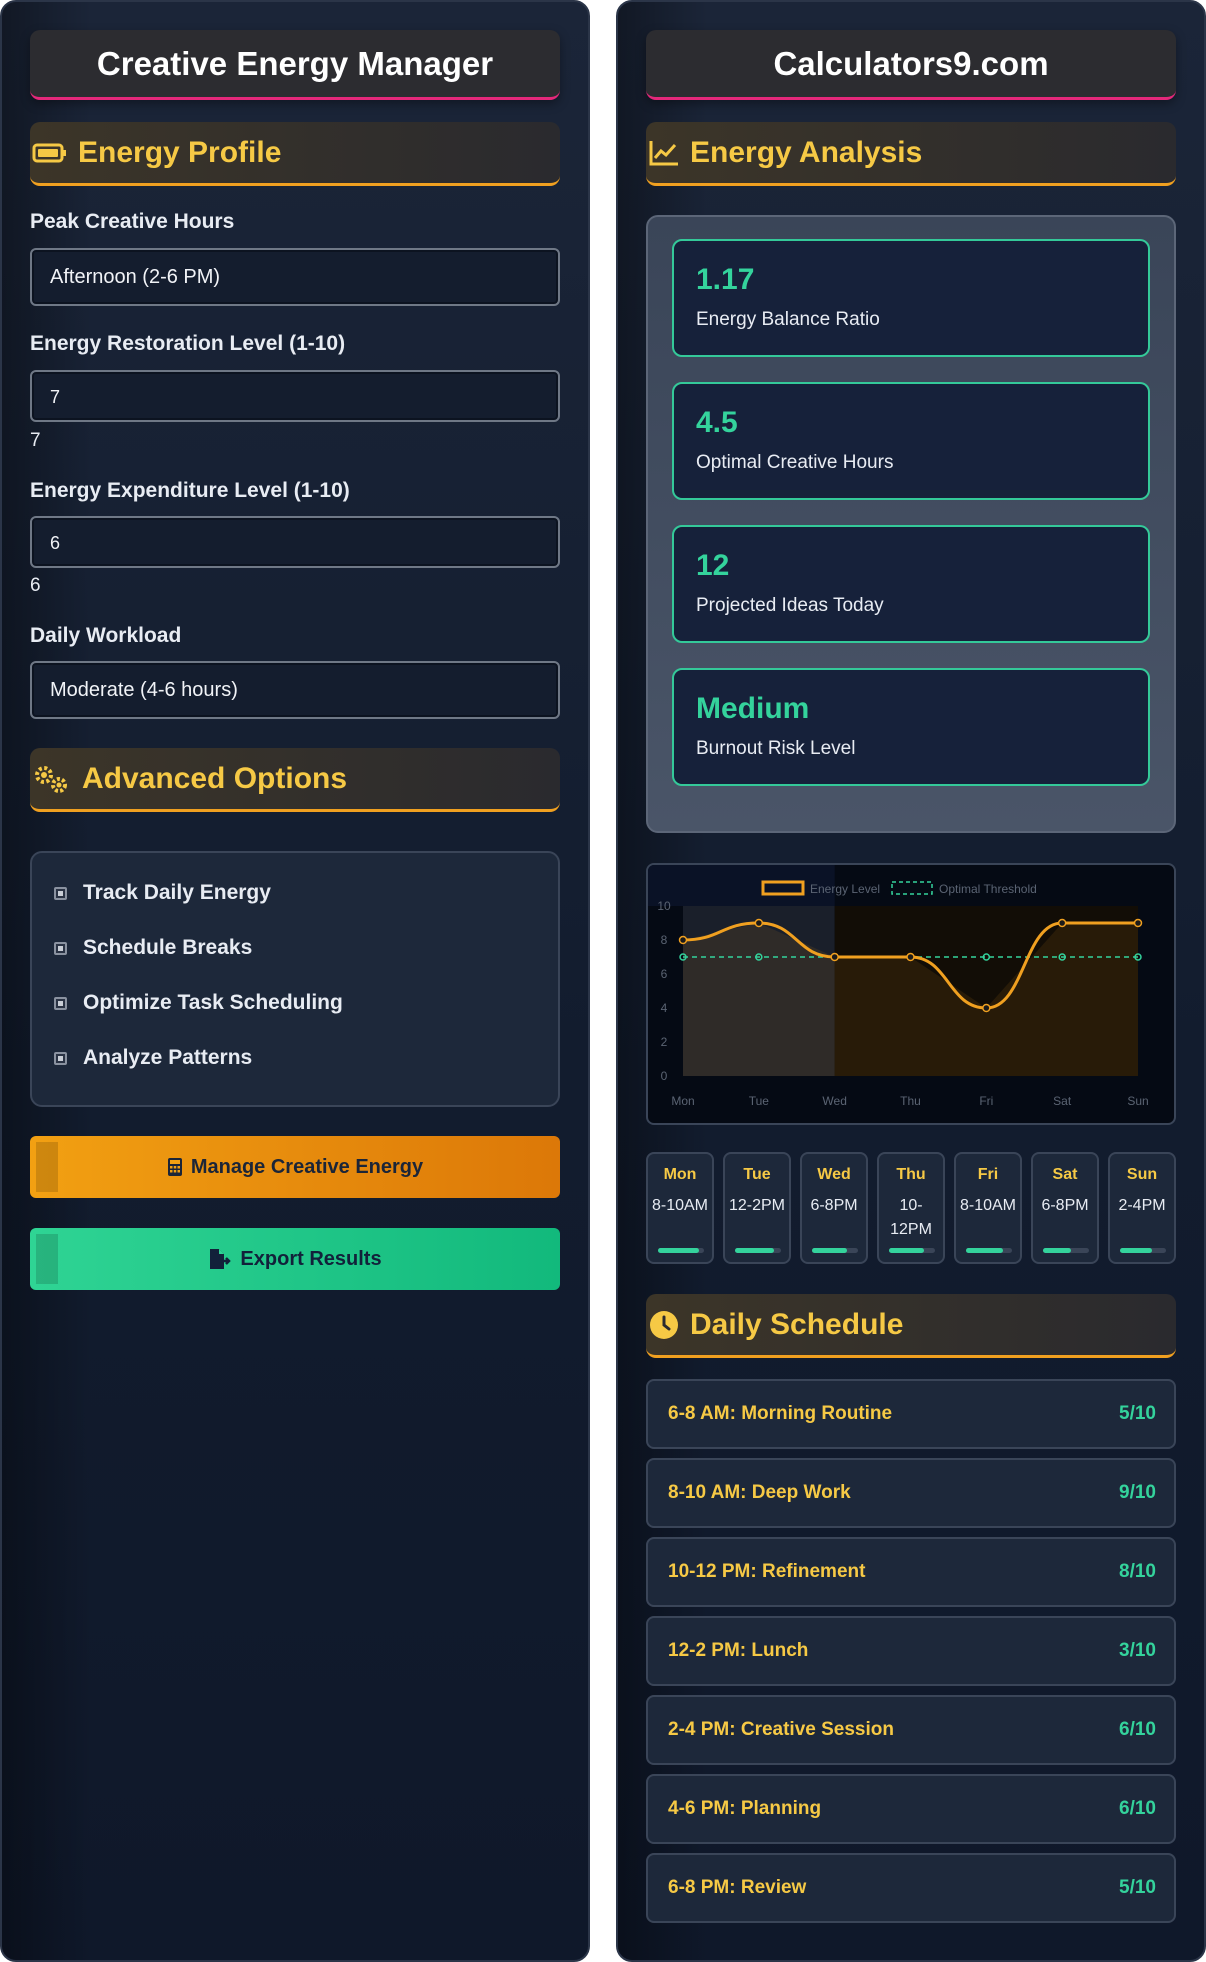 The width and height of the screenshot is (1206, 1962). What do you see at coordinates (767, 1571) in the screenshot?
I see `schedule-item-label: 10-12 PM: Refinement` at bounding box center [767, 1571].